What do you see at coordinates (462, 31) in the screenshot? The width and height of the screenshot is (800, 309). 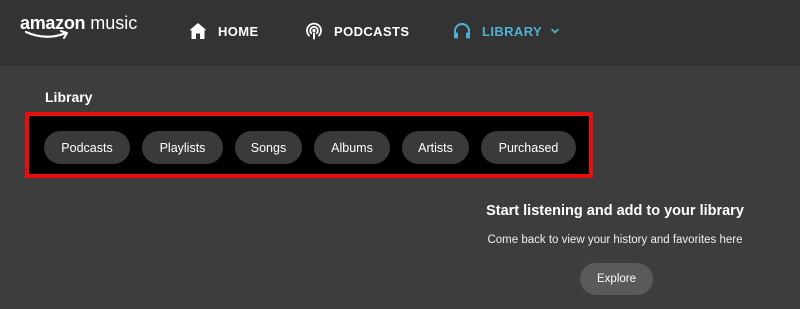 I see `headphones-icon` at bounding box center [462, 31].